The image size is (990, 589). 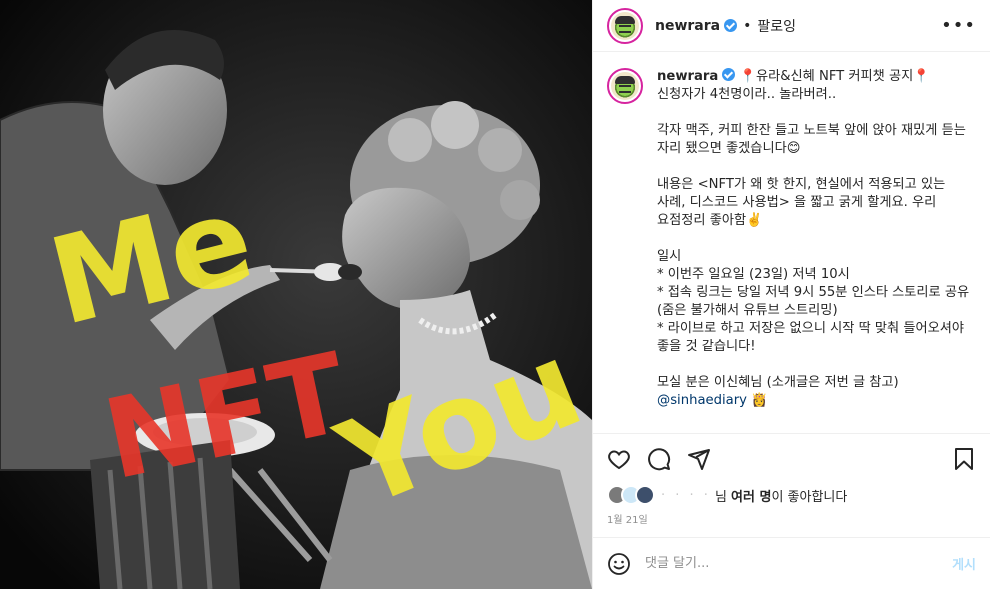 What do you see at coordinates (731, 25) in the screenshot?
I see `verified-badge-icon` at bounding box center [731, 25].